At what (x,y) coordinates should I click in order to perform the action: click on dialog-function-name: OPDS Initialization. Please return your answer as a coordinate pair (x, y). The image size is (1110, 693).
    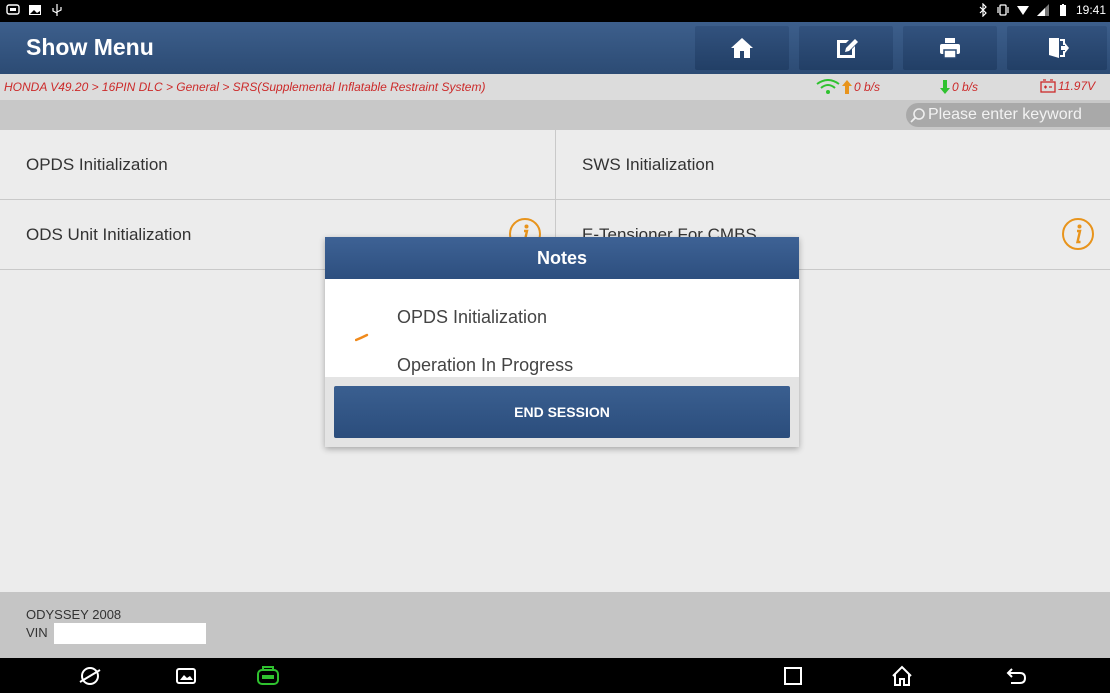
    Looking at the image, I should click on (472, 317).